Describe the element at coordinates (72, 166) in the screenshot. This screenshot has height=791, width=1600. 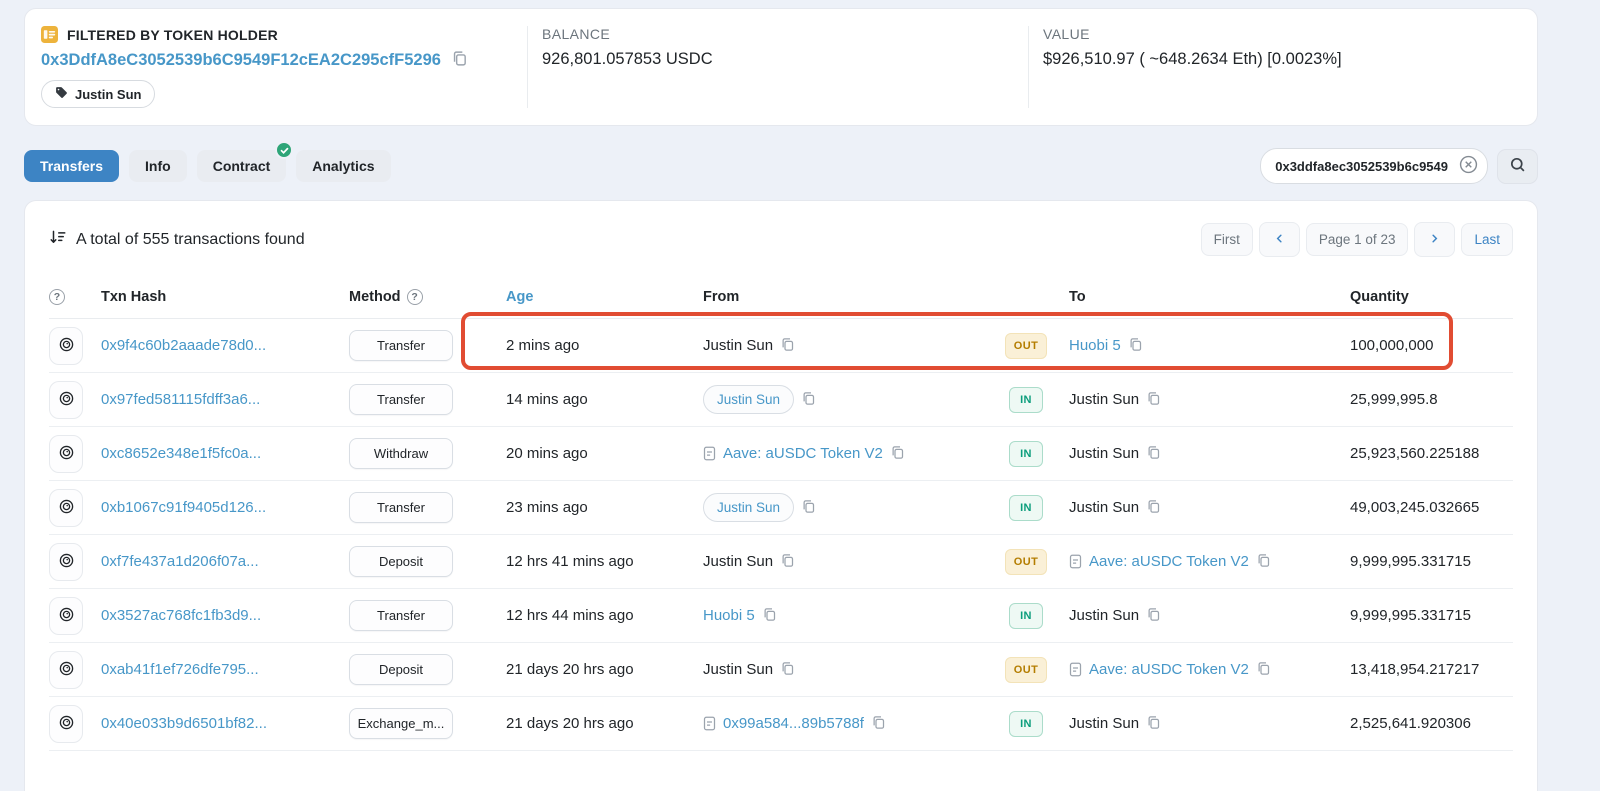
I see `tab-transfers: Transfers` at that location.